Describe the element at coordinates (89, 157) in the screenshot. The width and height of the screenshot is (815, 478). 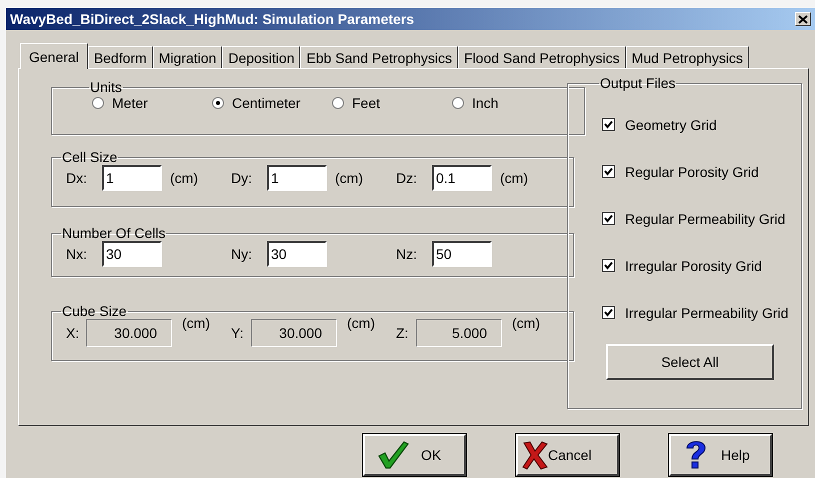
I see `group-title: Cell Size` at that location.